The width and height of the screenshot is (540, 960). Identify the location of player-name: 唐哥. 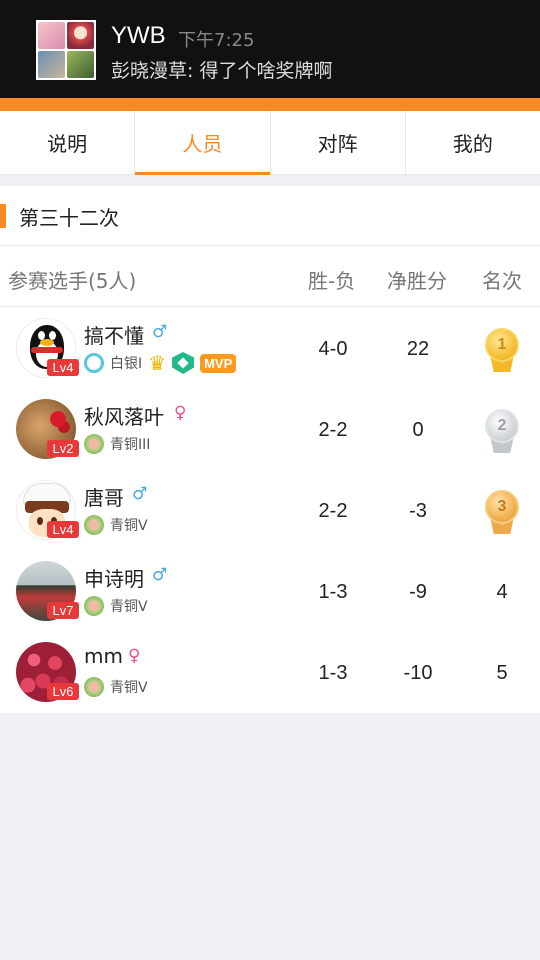
(104, 498).